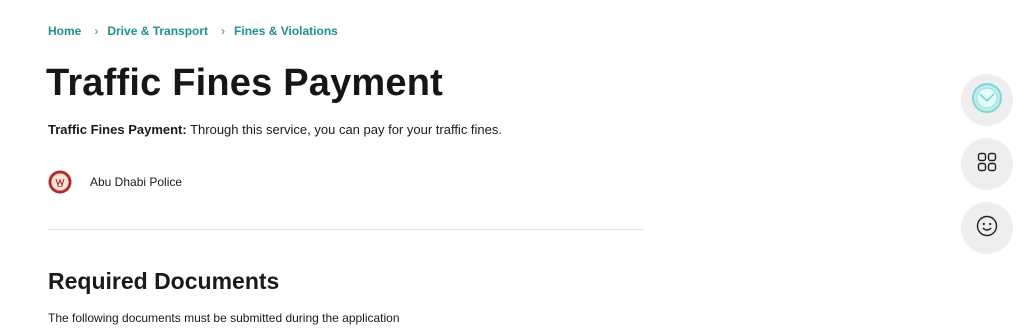 This screenshot has width=1024, height=334. Describe the element at coordinates (245, 83) in the screenshot. I see `page-title: Traffic Fines Payment` at that location.